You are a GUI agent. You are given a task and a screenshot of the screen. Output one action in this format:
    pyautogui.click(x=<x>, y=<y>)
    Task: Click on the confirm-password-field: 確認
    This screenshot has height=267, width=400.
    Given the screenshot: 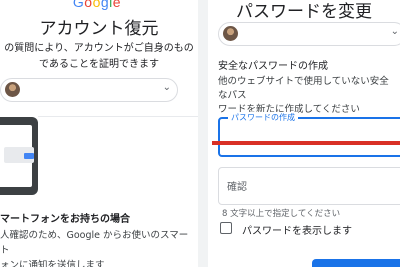 What is the action you would take?
    pyautogui.click(x=309, y=186)
    